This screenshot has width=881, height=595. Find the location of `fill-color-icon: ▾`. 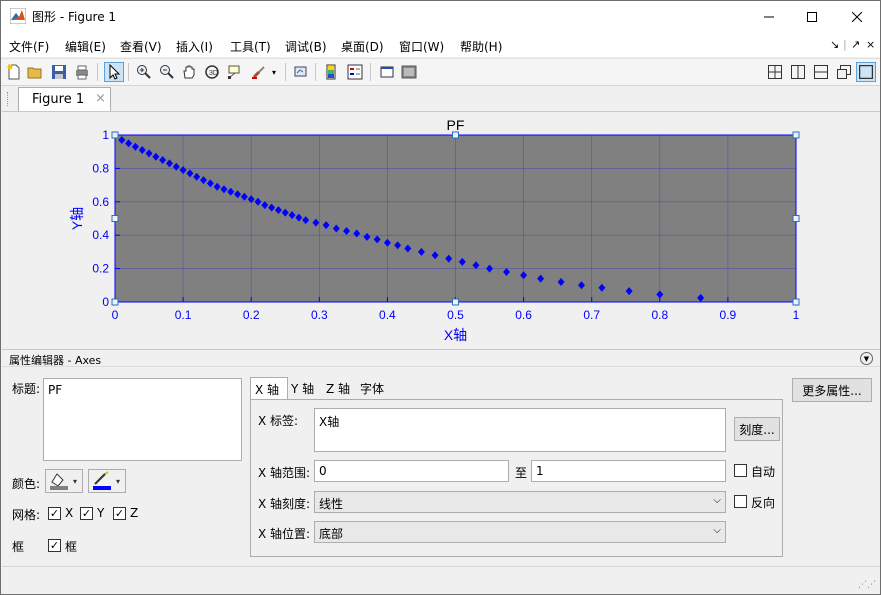

fill-color-icon: ▾ is located at coordinates (63, 481).